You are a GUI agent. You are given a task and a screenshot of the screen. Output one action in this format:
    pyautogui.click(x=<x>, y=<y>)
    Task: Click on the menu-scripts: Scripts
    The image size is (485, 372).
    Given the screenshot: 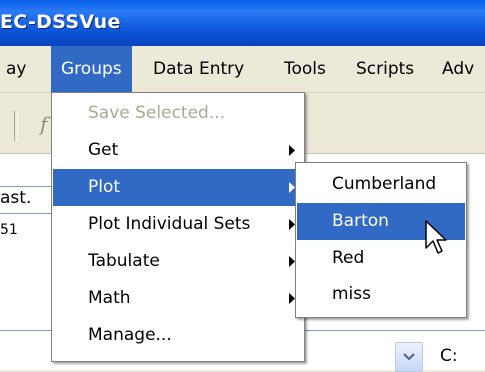 What is the action you would take?
    pyautogui.click(x=385, y=69)
    